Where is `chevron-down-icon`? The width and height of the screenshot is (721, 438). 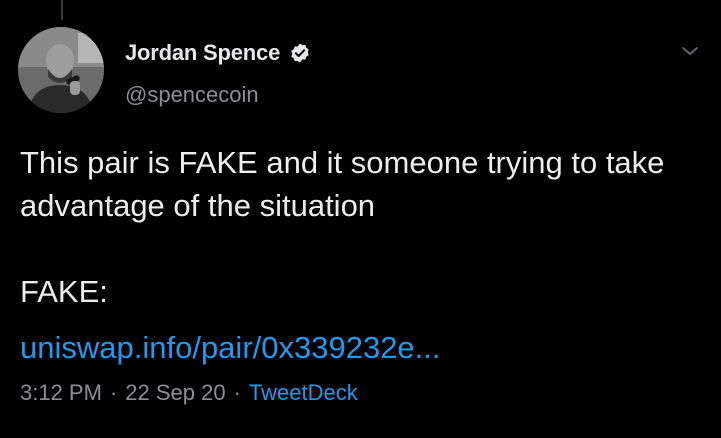 chevron-down-icon is located at coordinates (690, 51).